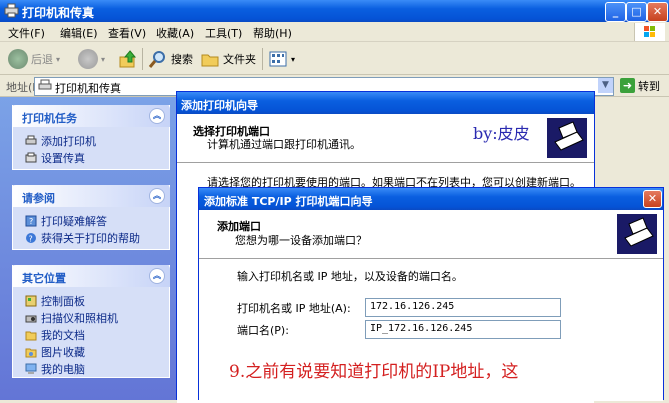 The height and width of the screenshot is (403, 669). Describe the element at coordinates (26, 33) in the screenshot. I see `menu-file: 文件(F)` at that location.